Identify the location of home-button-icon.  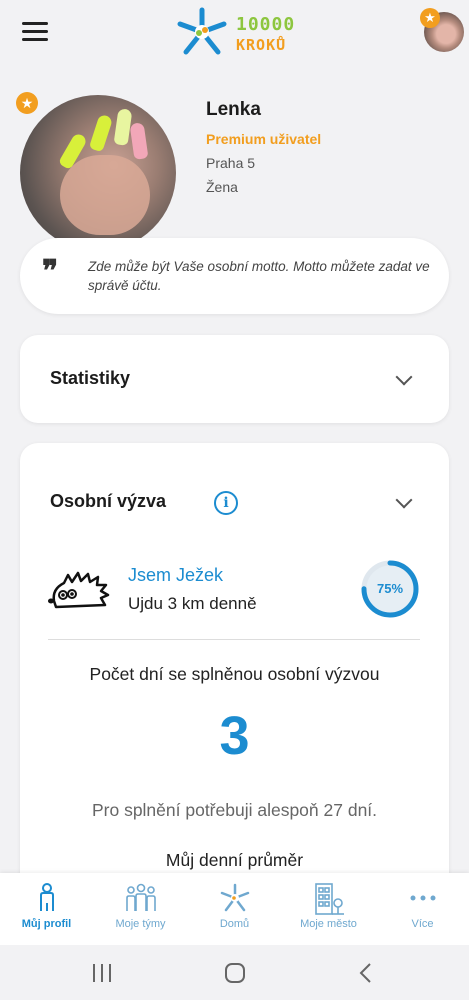
(235, 973).